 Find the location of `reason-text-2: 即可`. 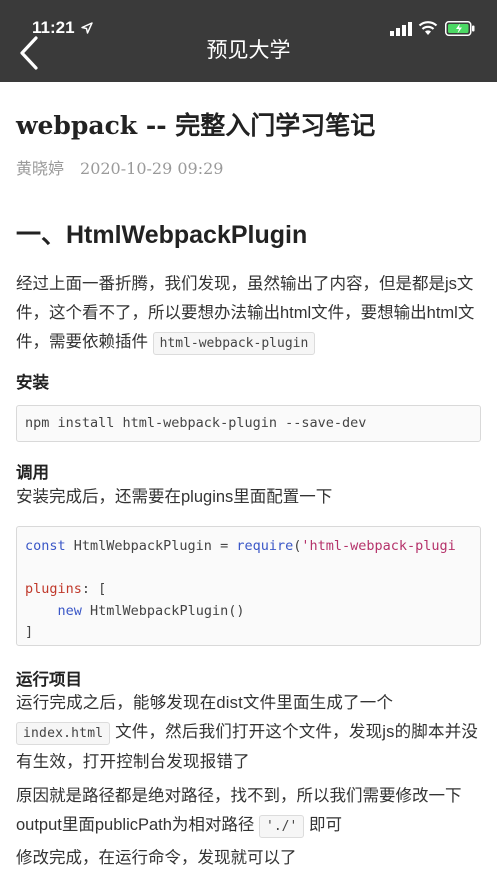

reason-text-2: 即可 is located at coordinates (325, 825).